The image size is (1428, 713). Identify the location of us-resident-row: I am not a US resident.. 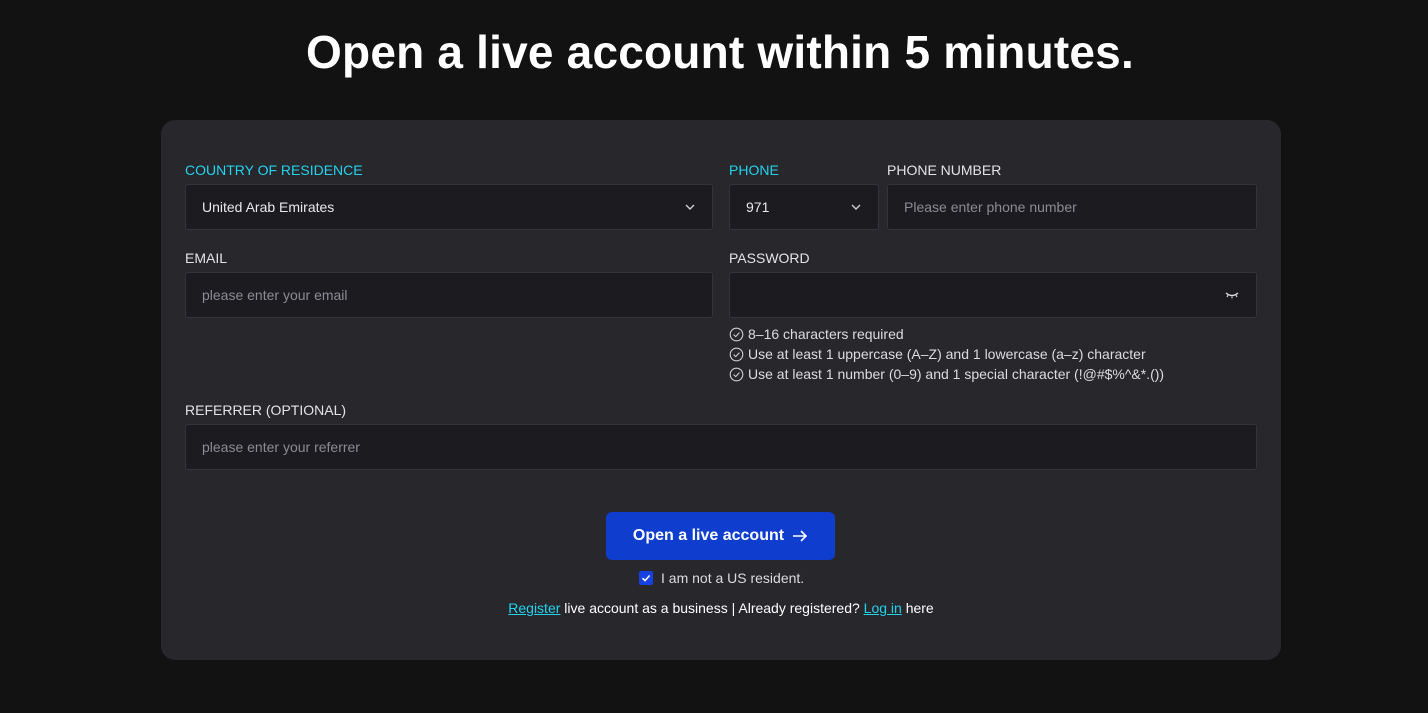
(721, 578).